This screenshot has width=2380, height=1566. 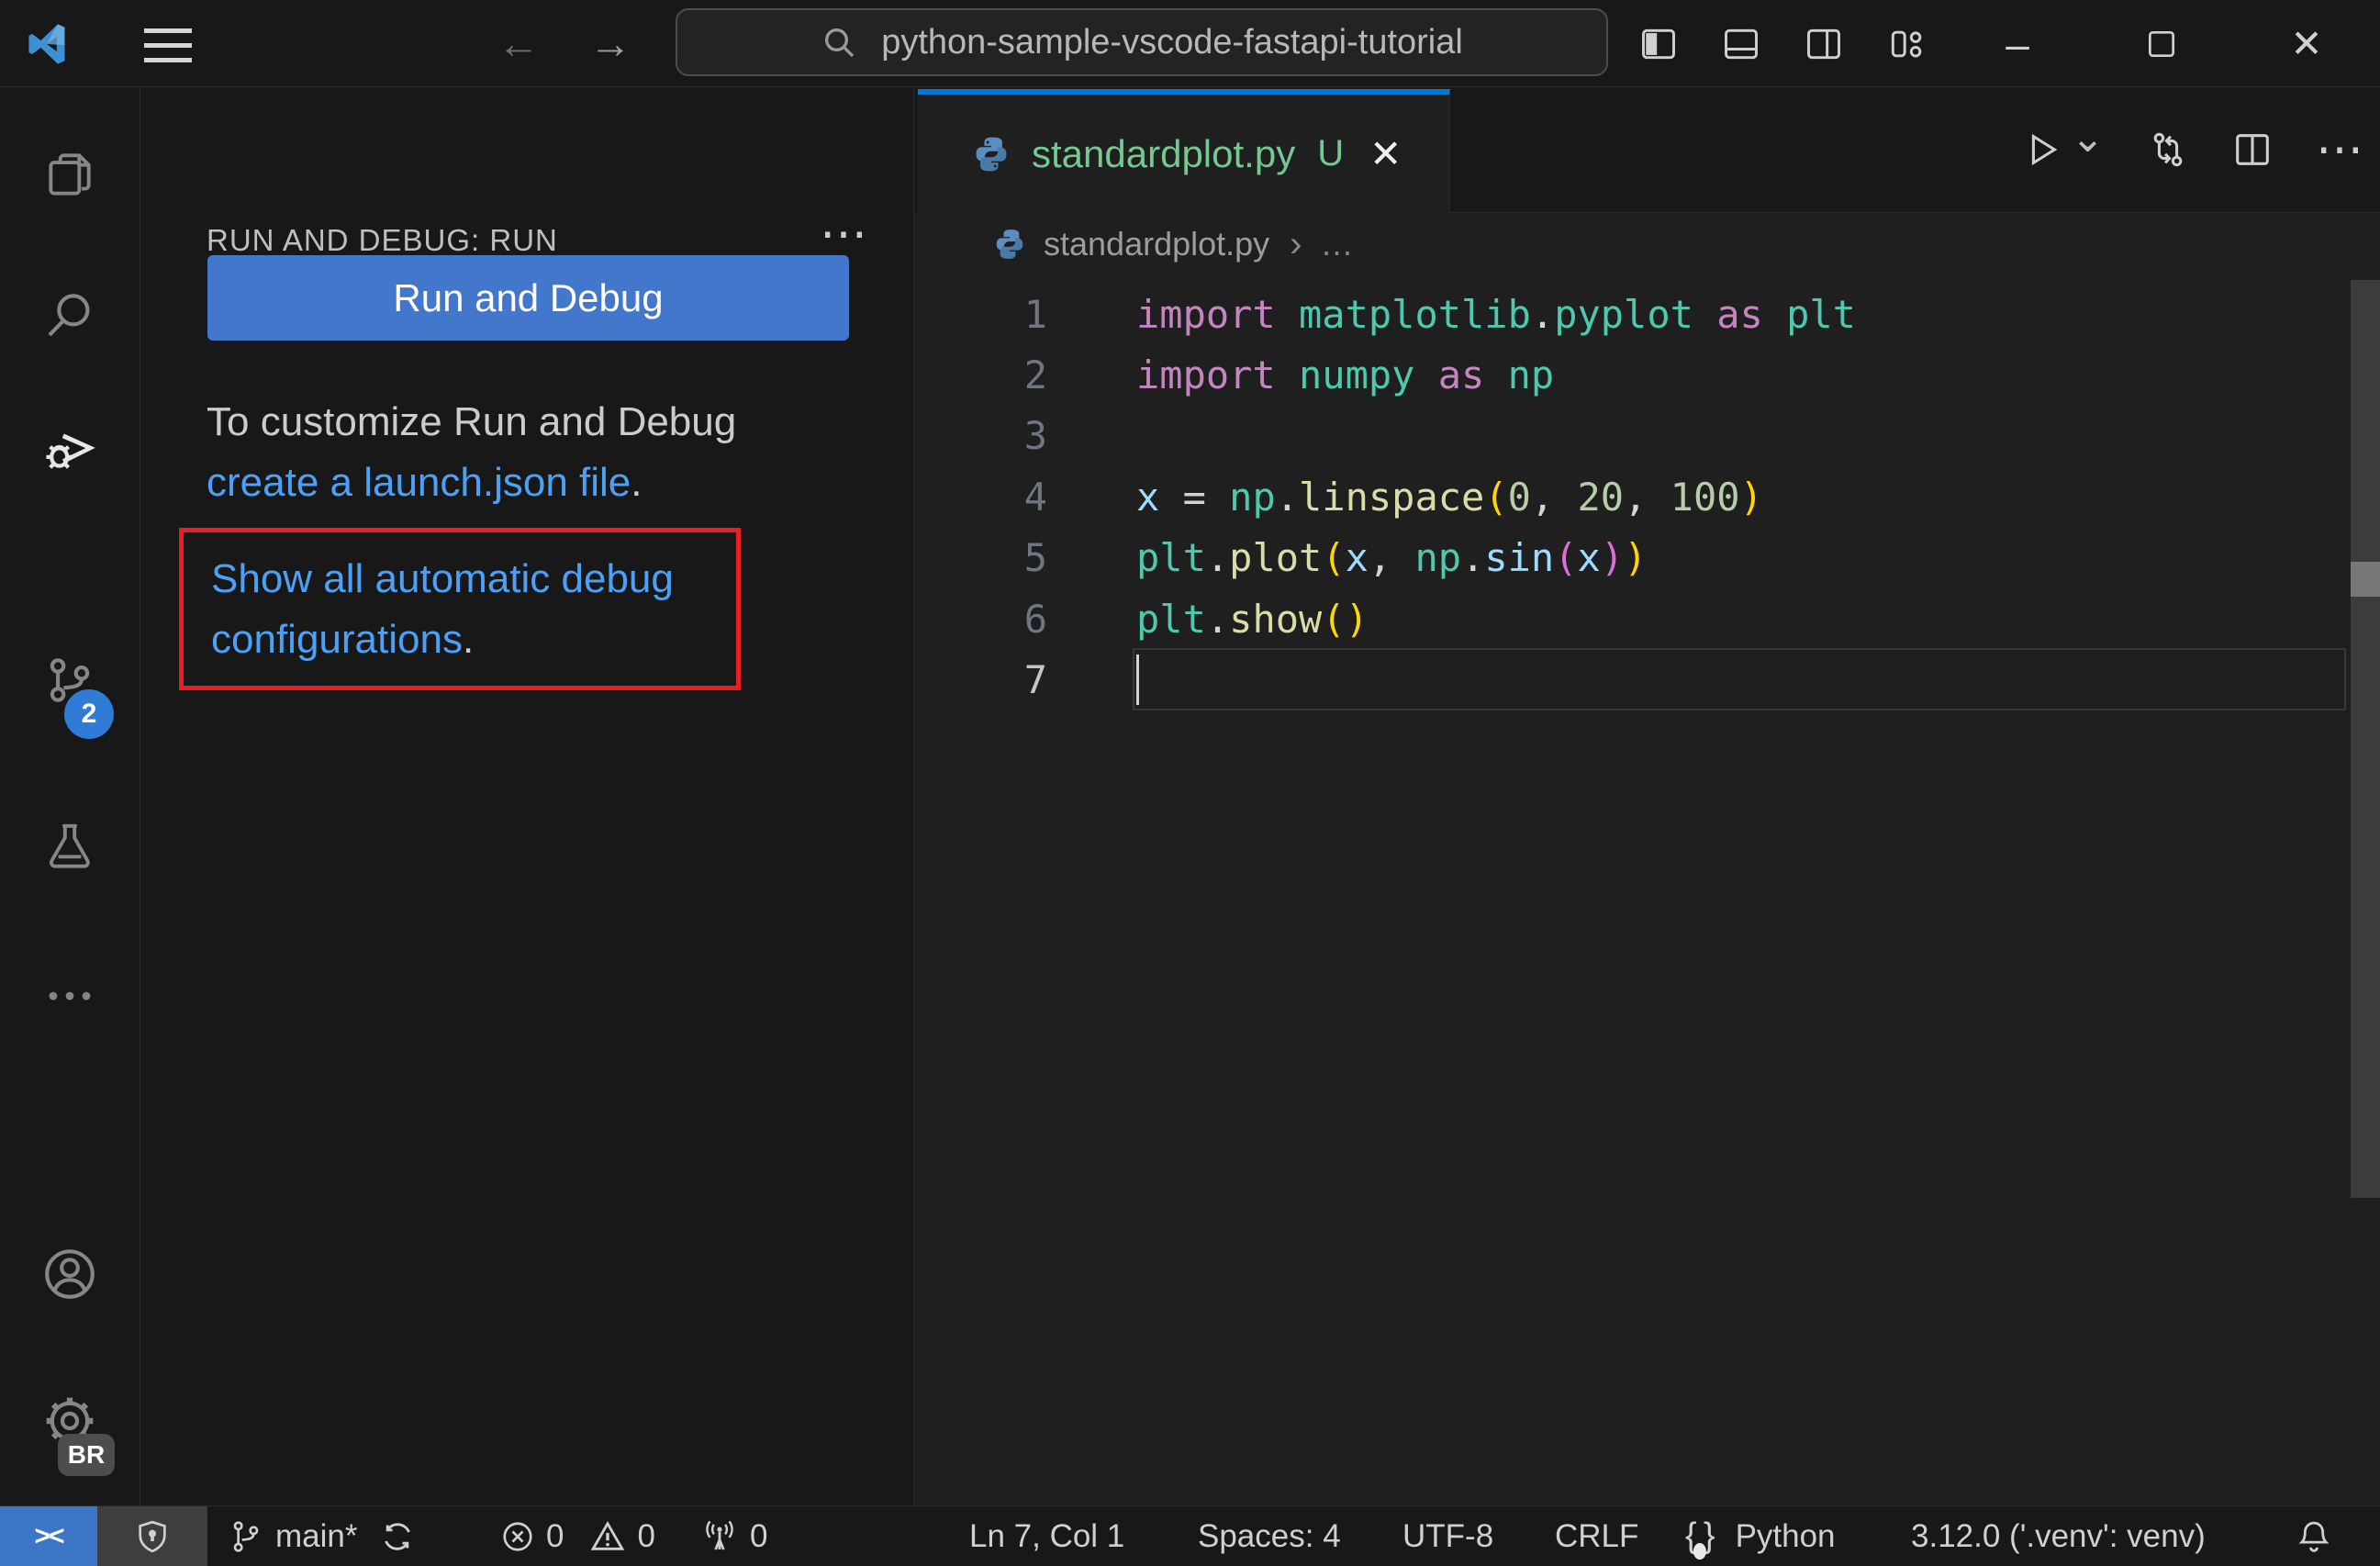 What do you see at coordinates (70, 448) in the screenshot?
I see `run-and-debug-icon` at bounding box center [70, 448].